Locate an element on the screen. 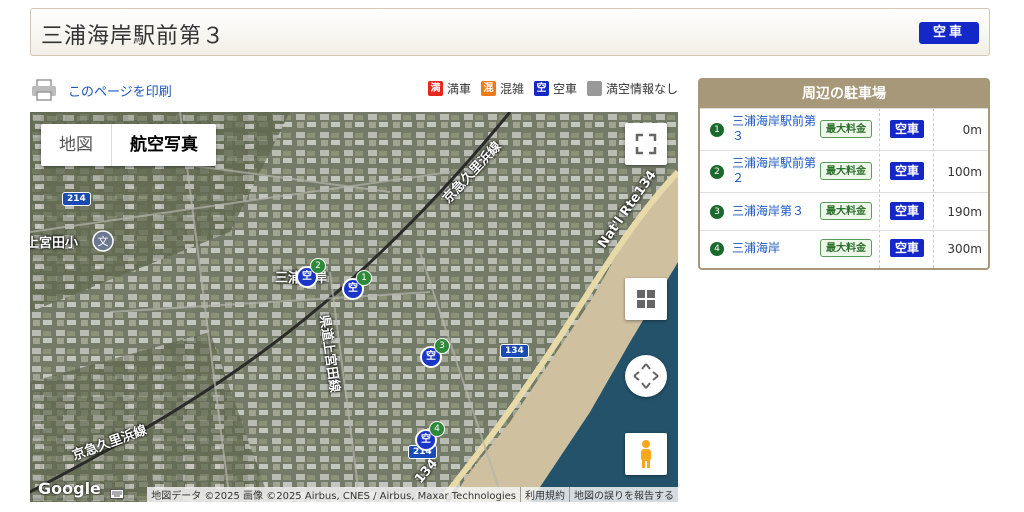 Image resolution: width=1024 pixels, height=512 pixels. map-type-control: 地図 航空写真 is located at coordinates (128, 145).